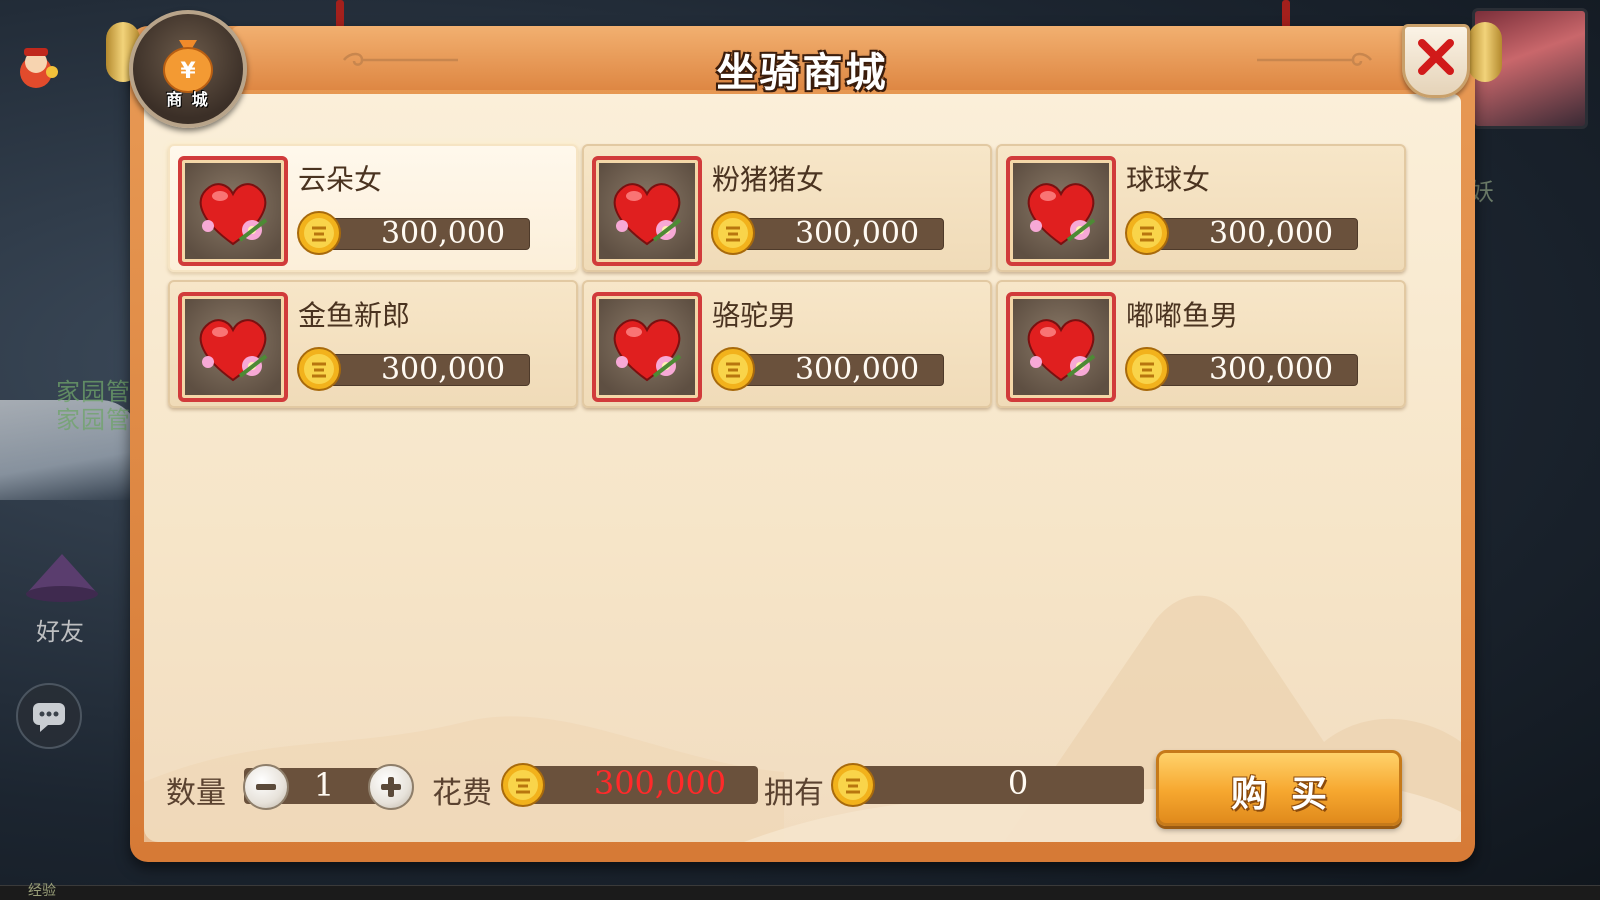 This screenshot has height=900, width=1600. Describe the element at coordinates (1485, 52) in the screenshot. I see `scroll-cap-right` at that location.